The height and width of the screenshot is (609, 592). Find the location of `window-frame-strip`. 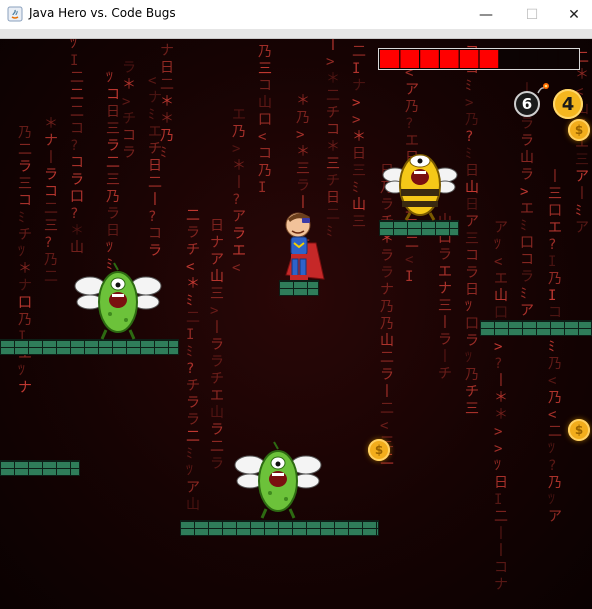

window-frame-strip is located at coordinates (296, 34).